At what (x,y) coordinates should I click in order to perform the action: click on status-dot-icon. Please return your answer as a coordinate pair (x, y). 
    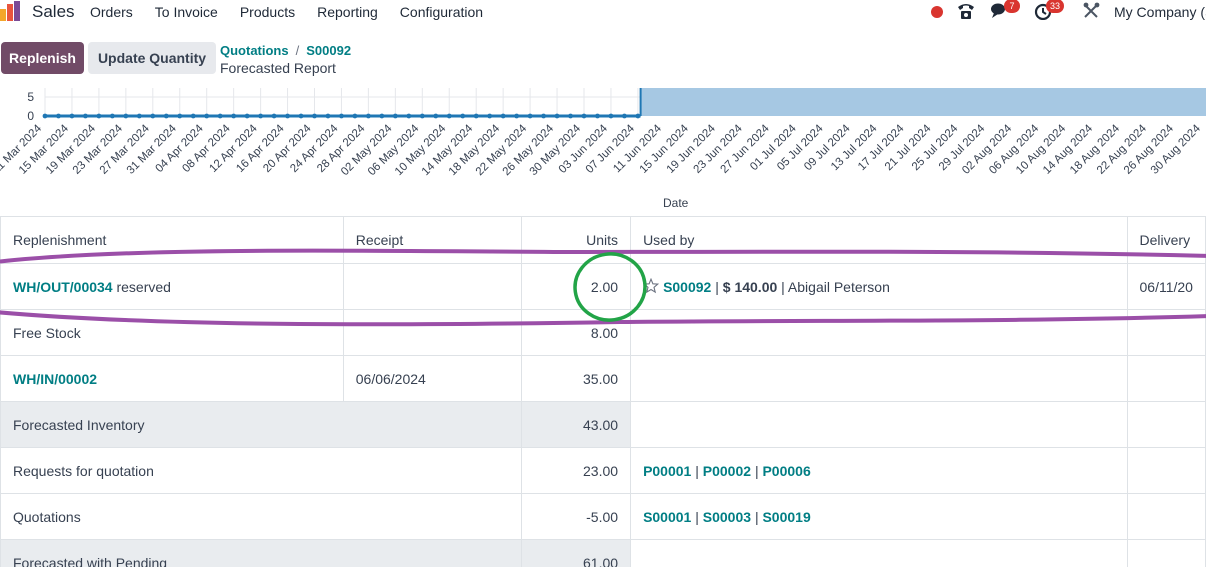
    Looking at the image, I should click on (937, 12).